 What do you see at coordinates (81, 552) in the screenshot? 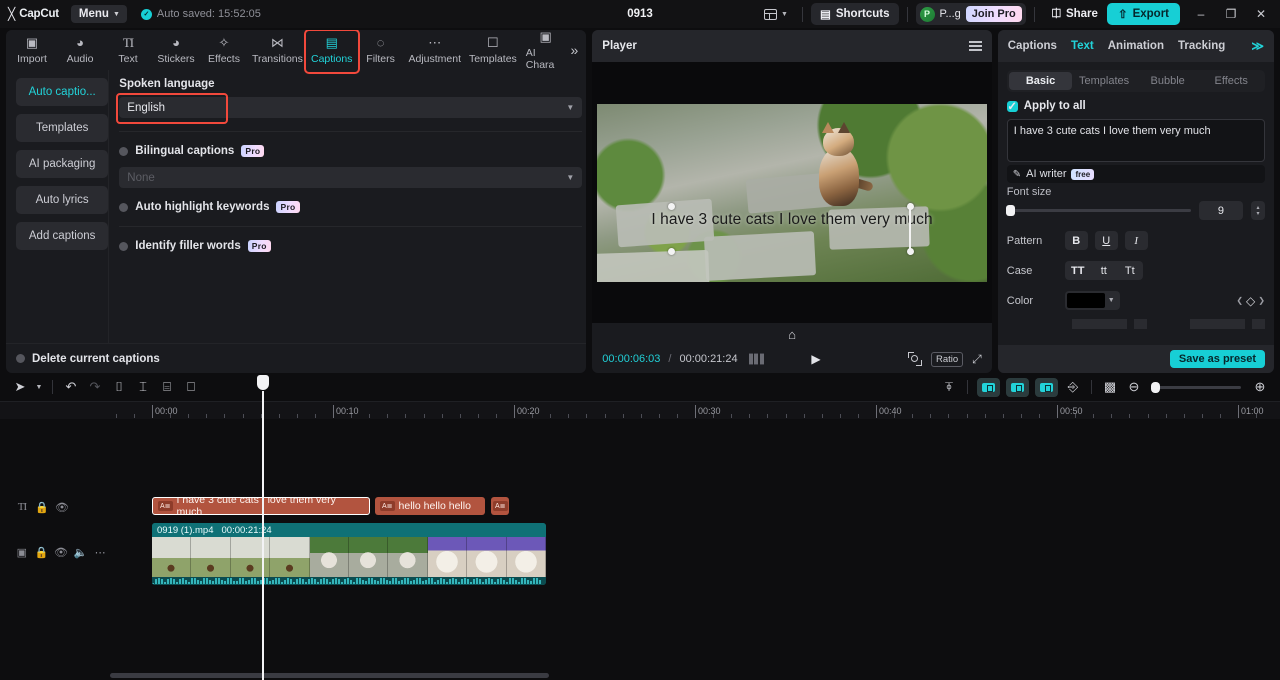
I see `volume-icon: 🔈` at bounding box center [81, 552].